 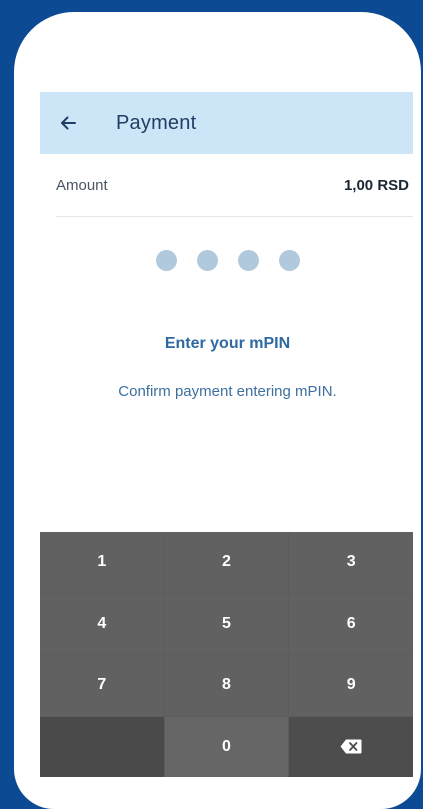 I want to click on key-7: 7, so click(x=102, y=685).